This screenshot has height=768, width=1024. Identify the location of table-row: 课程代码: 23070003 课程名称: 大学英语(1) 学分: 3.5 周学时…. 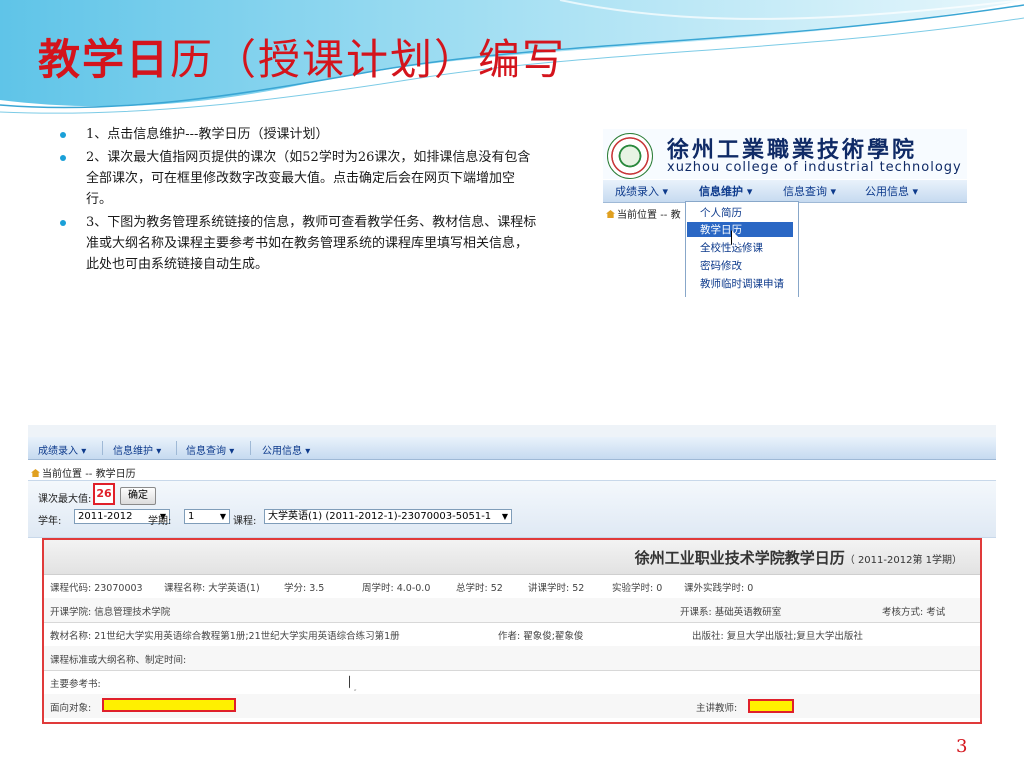
(512, 586).